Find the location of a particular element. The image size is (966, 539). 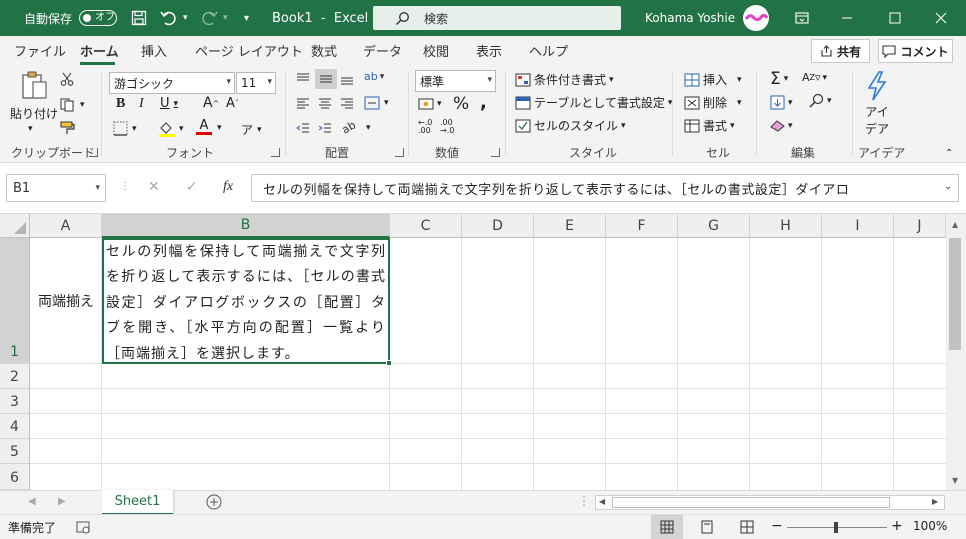

bold-button: B is located at coordinates (120, 104).